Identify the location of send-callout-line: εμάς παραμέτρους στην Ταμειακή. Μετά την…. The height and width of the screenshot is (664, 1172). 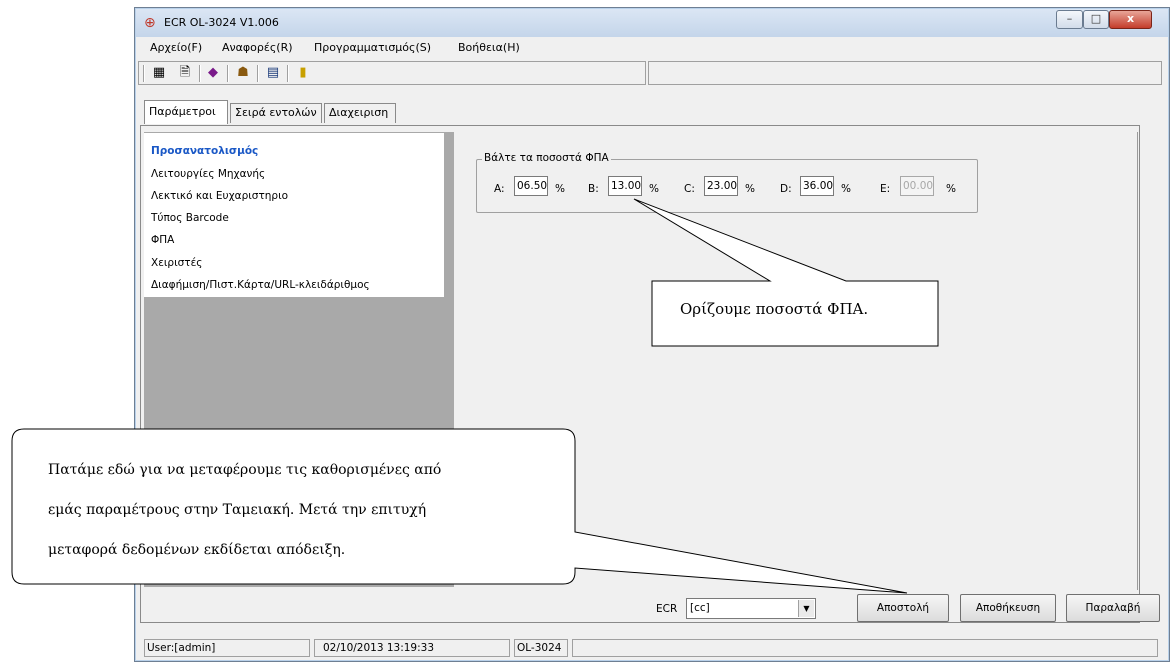
(237, 510).